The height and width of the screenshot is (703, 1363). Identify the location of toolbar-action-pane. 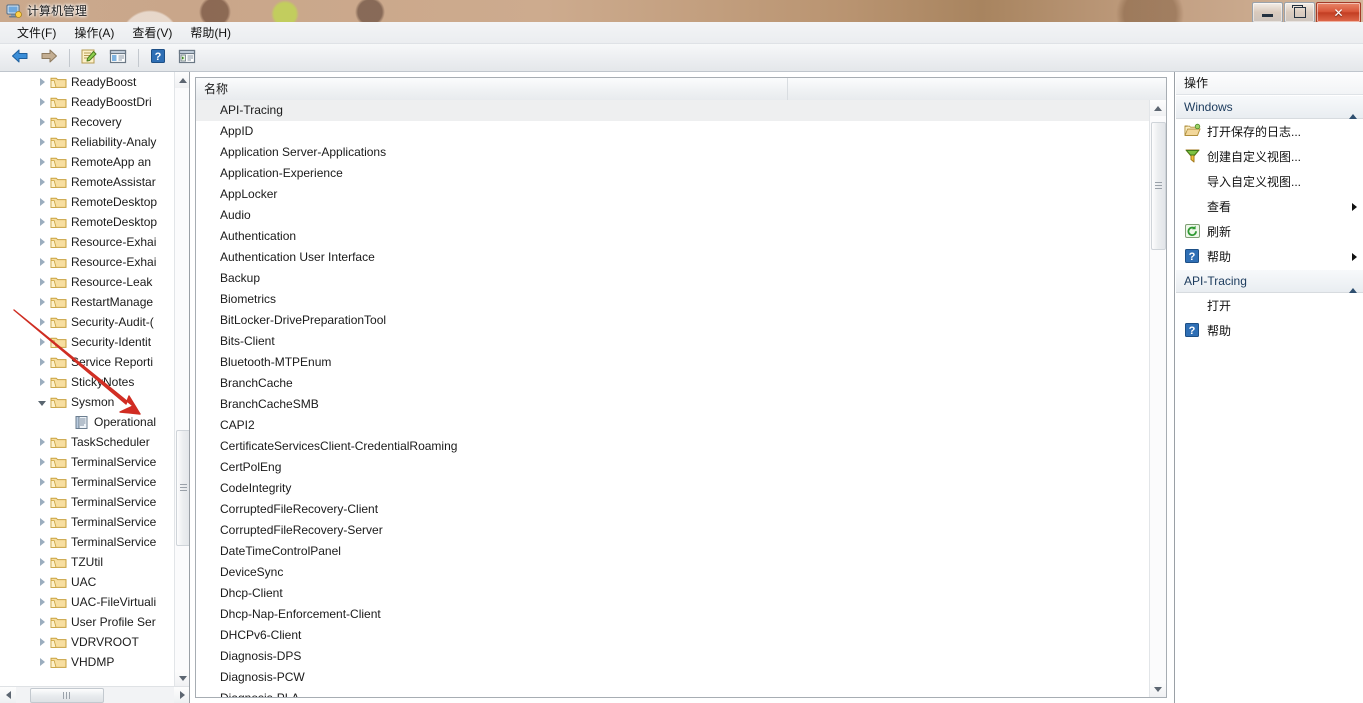
(187, 58).